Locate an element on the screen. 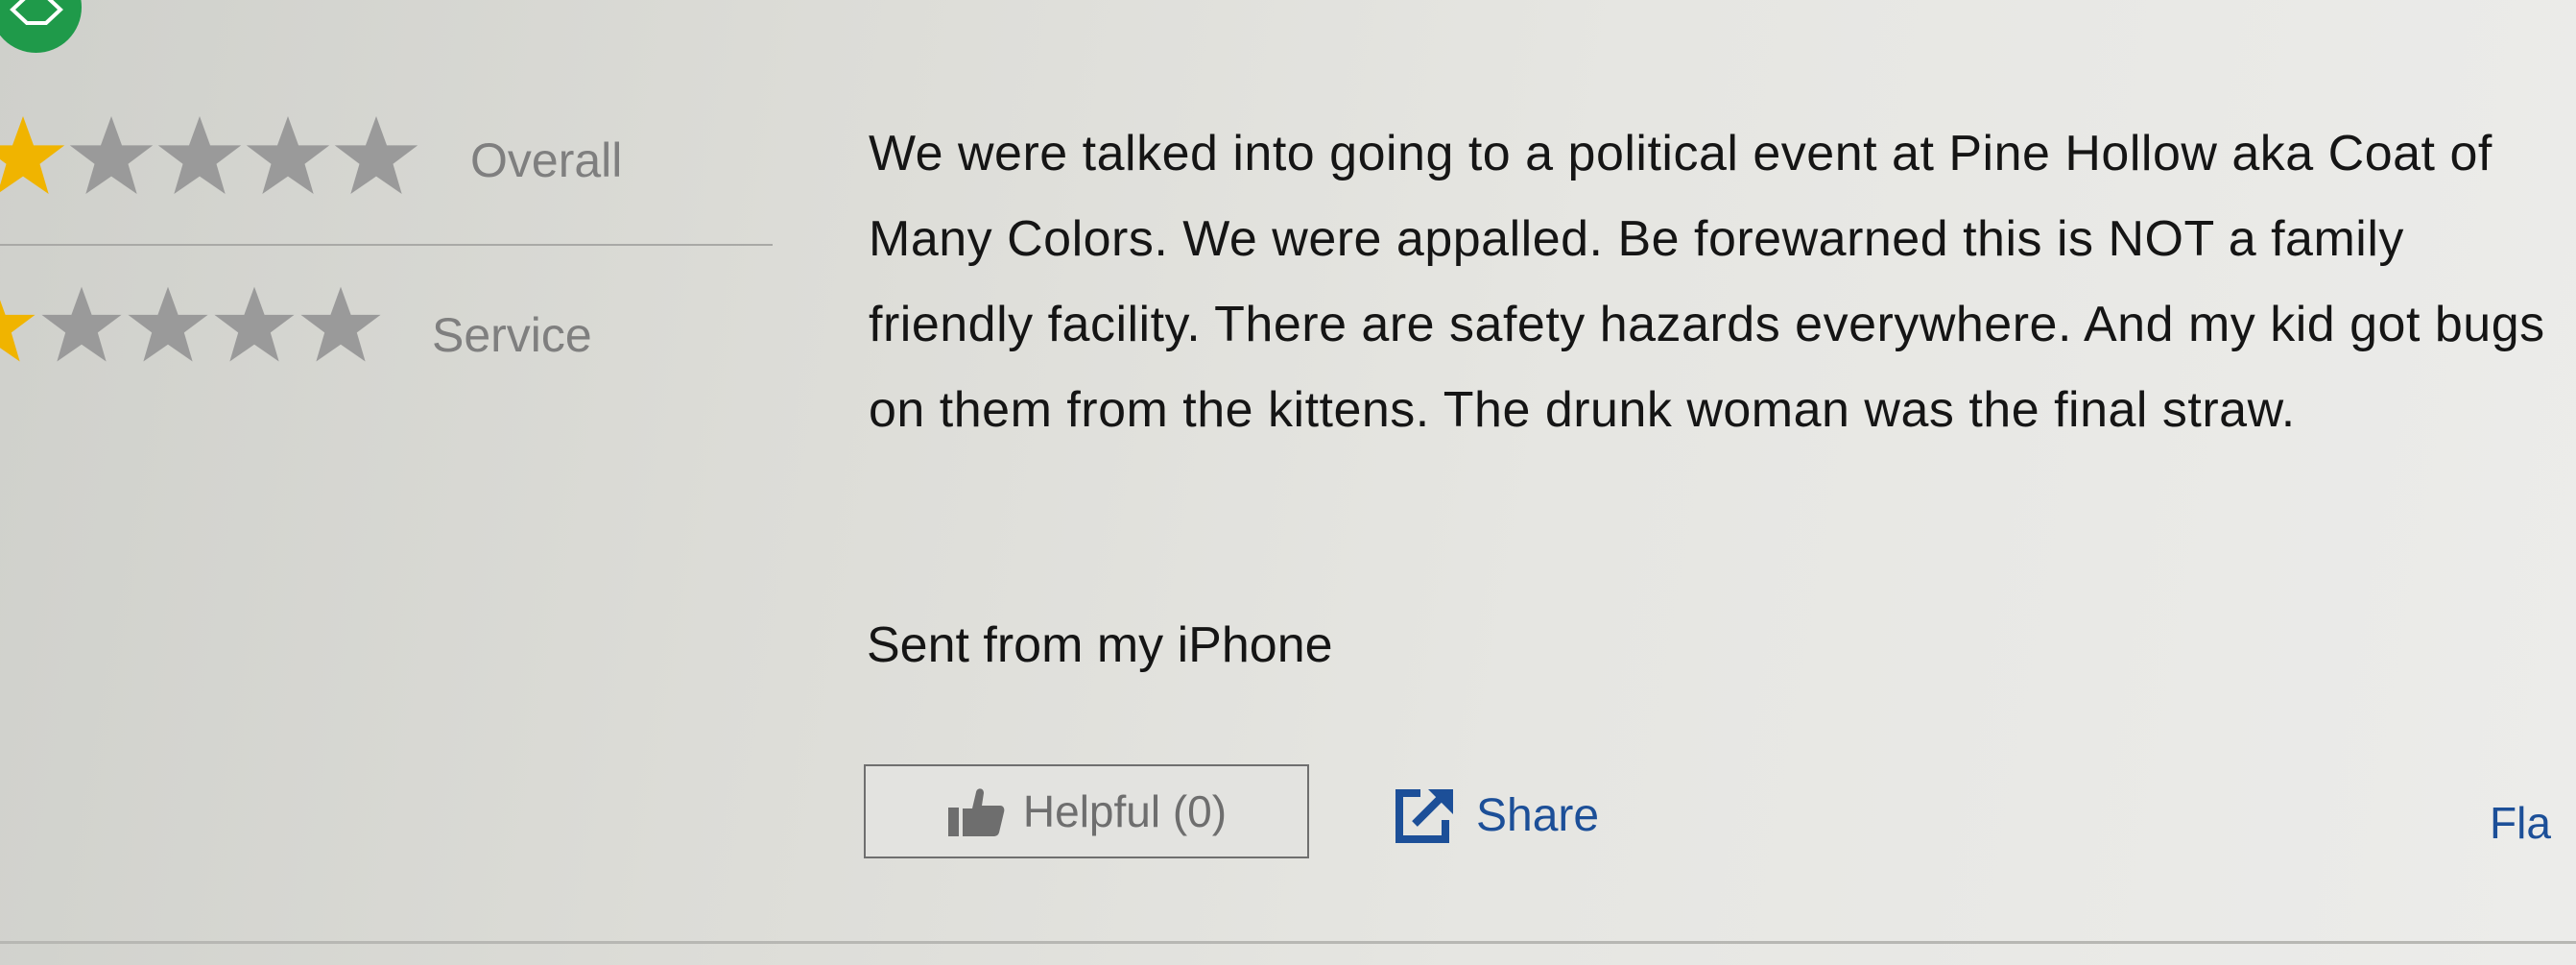 This screenshot has width=2576, height=965. share-icon is located at coordinates (1424, 816).